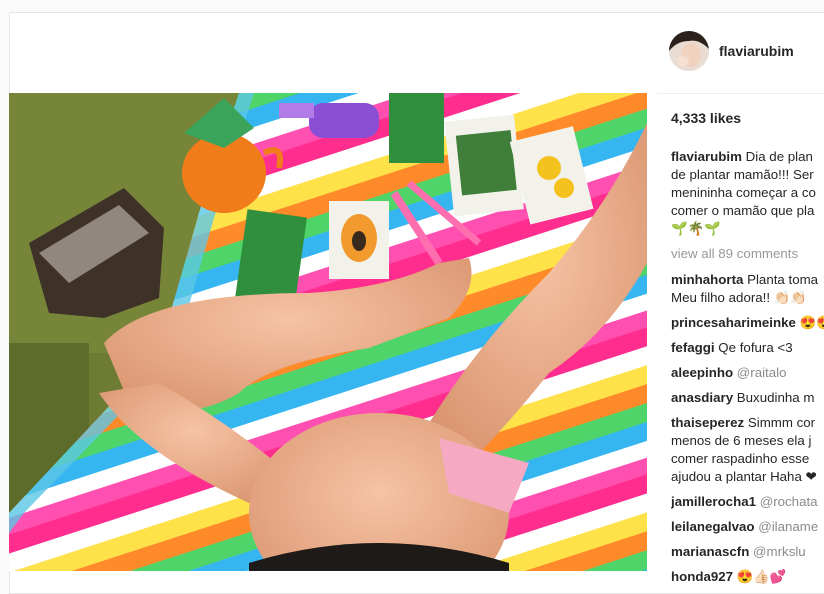 Image resolution: width=824 pixels, height=594 pixels. Describe the element at coordinates (744, 476) in the screenshot. I see `comment-text: ajudou a plantar Haha ❤` at that location.